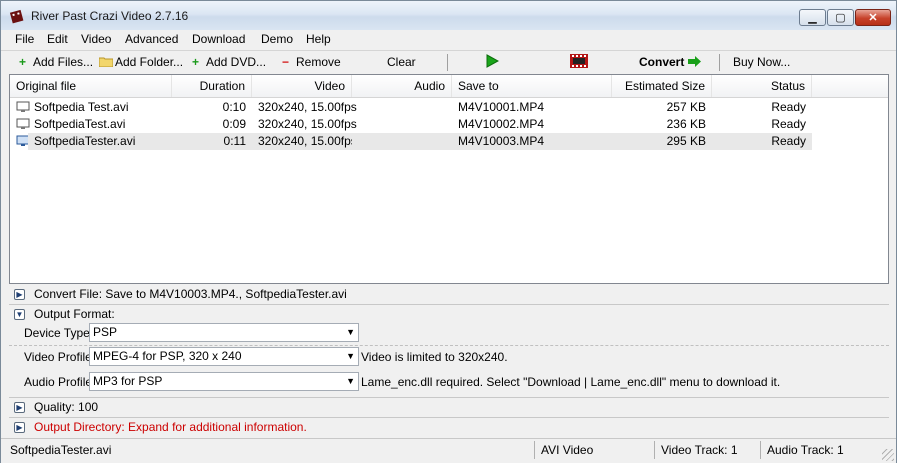 This screenshot has height=463, width=897. What do you see at coordinates (686, 107) in the screenshot?
I see `cell-size: 257 KB` at bounding box center [686, 107].